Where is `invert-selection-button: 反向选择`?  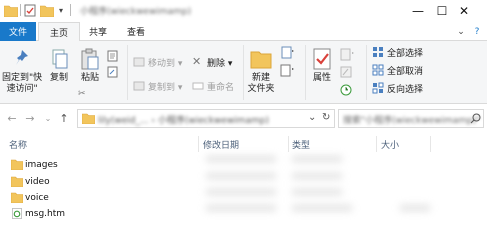 invert-selection-button: 反向选择 is located at coordinates (397, 88).